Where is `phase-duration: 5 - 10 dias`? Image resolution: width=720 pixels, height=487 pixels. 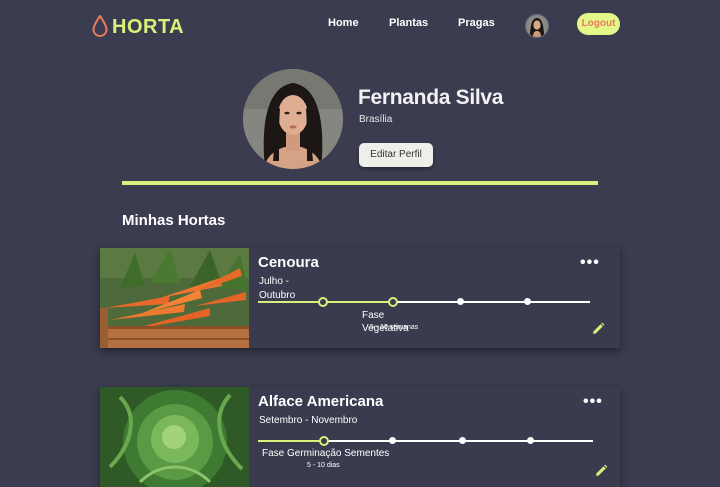
phase-duration: 5 - 10 dias is located at coordinates (323, 465).